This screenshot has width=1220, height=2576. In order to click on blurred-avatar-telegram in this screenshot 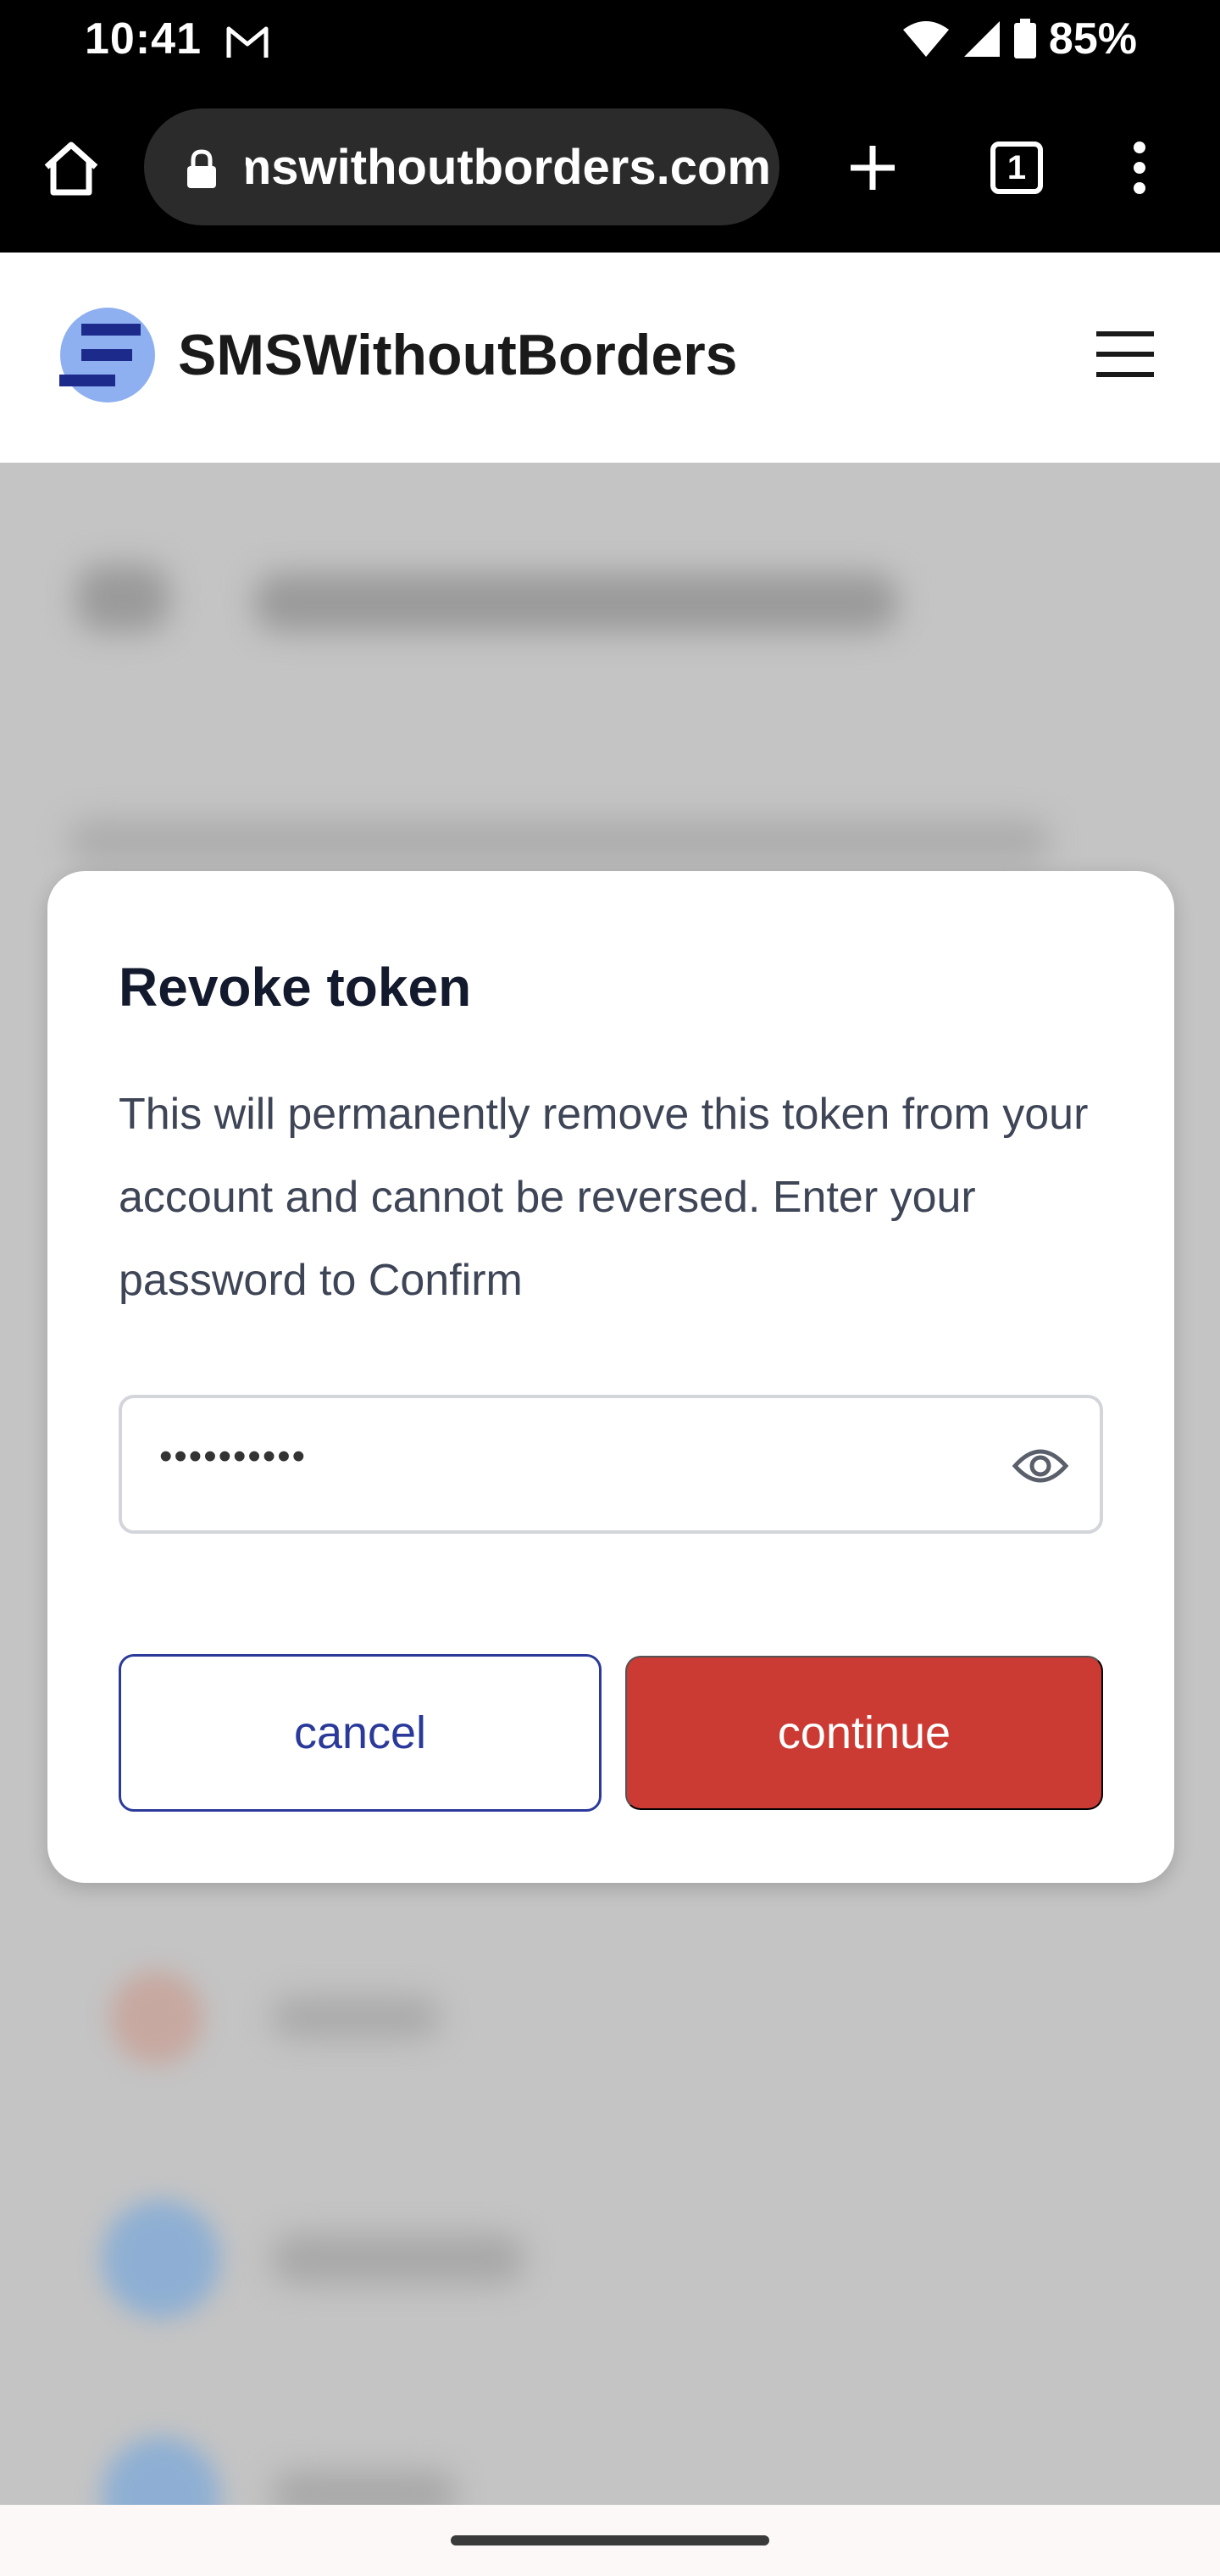, I will do `click(161, 2259)`.